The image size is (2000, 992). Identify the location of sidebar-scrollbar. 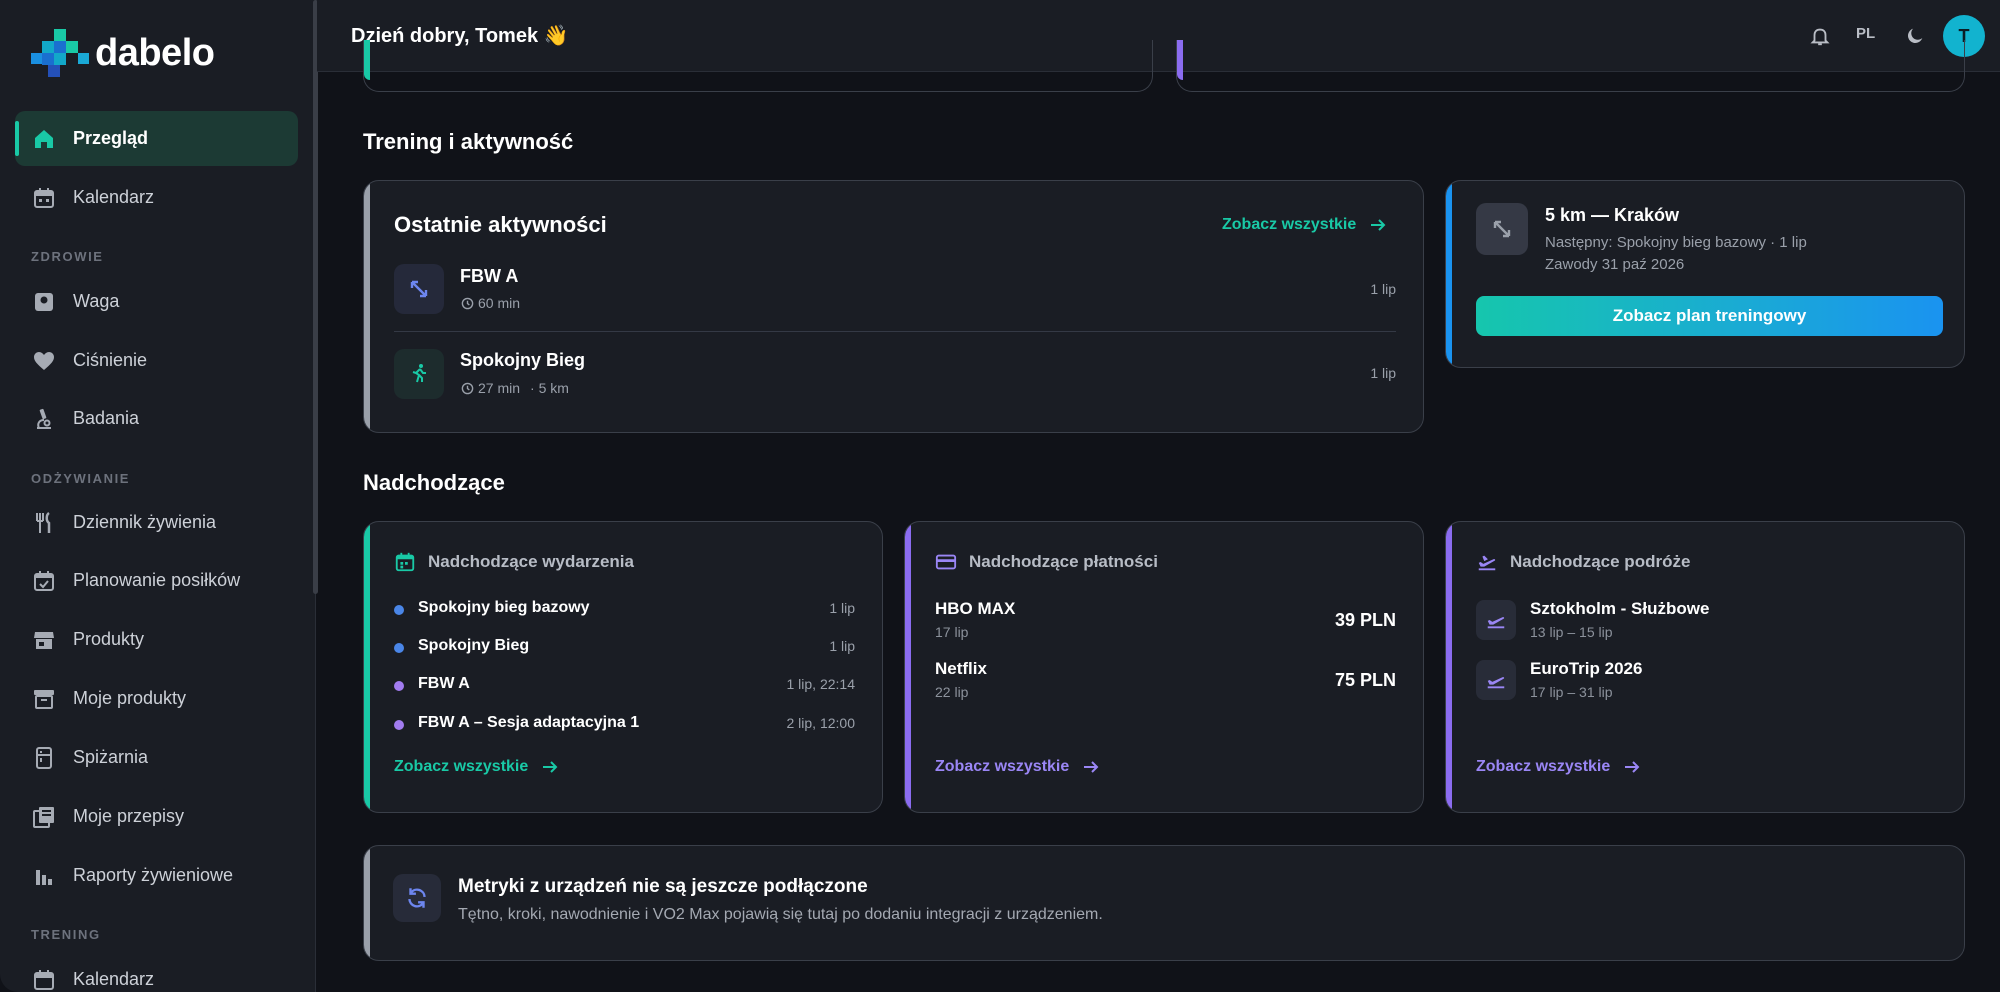
(315, 297).